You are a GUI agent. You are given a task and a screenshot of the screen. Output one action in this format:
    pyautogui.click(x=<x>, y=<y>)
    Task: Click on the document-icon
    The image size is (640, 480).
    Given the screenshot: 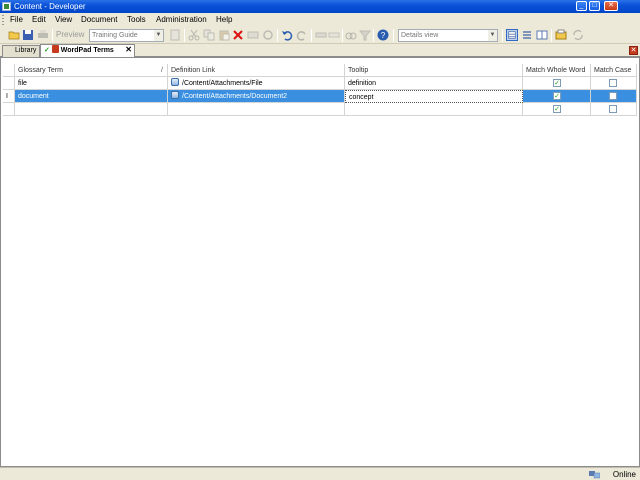 What is the action you would take?
    pyautogui.click(x=175, y=35)
    